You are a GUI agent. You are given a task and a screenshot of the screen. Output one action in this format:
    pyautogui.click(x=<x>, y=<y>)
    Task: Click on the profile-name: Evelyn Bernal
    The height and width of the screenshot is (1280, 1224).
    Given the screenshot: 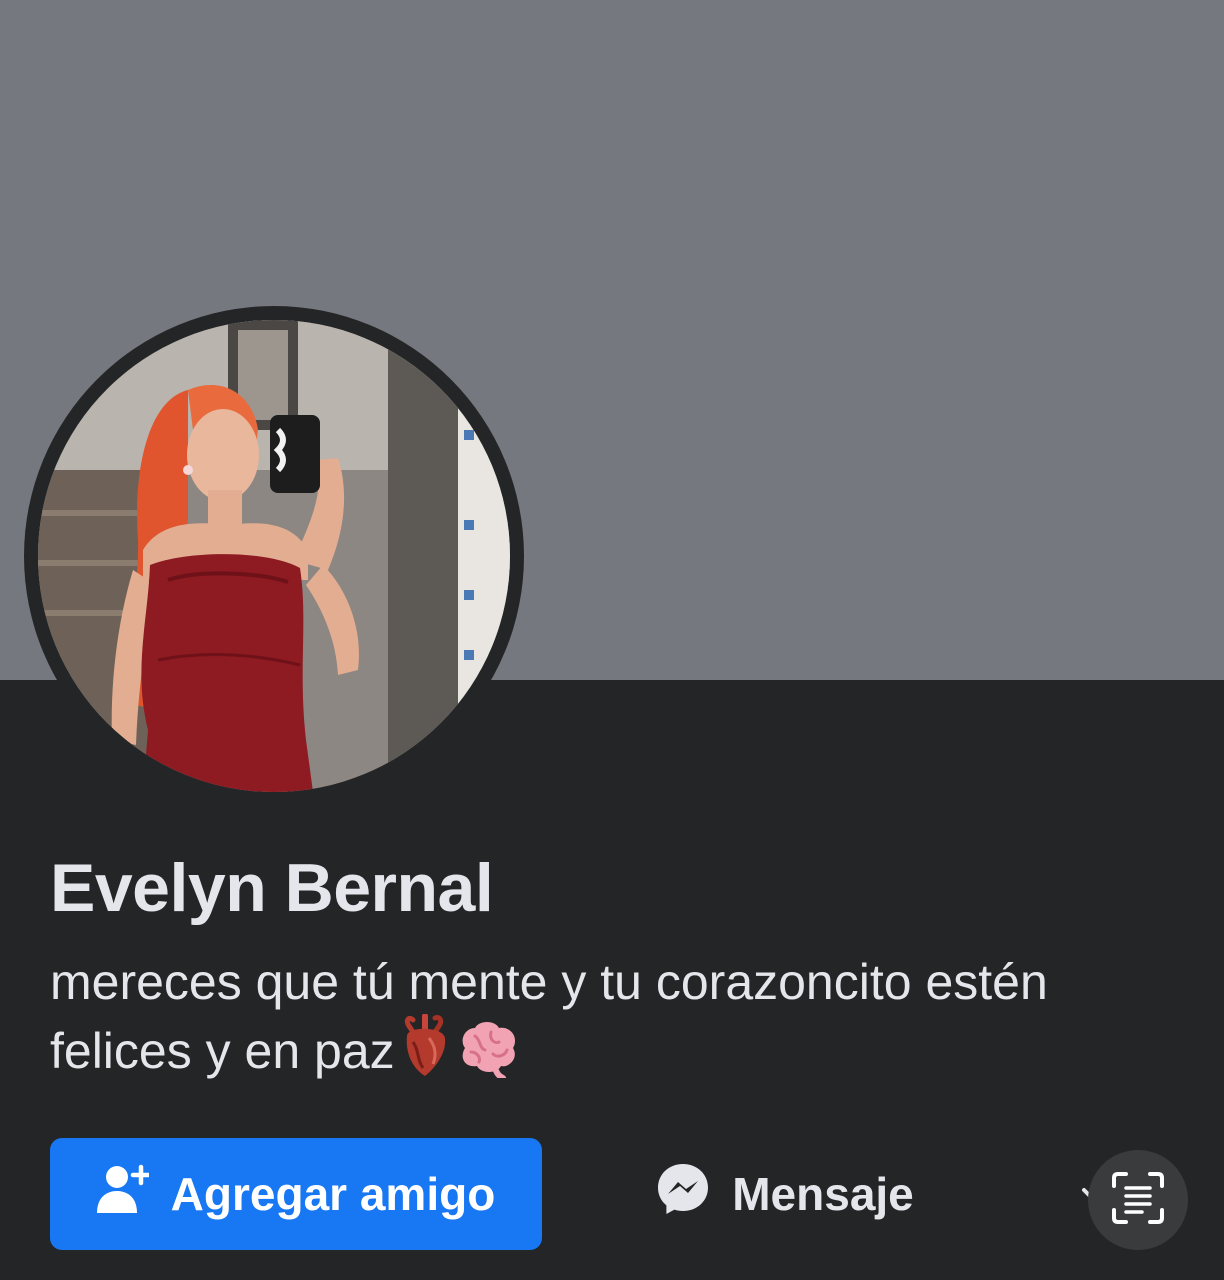 What is the action you would take?
    pyautogui.click(x=272, y=888)
    